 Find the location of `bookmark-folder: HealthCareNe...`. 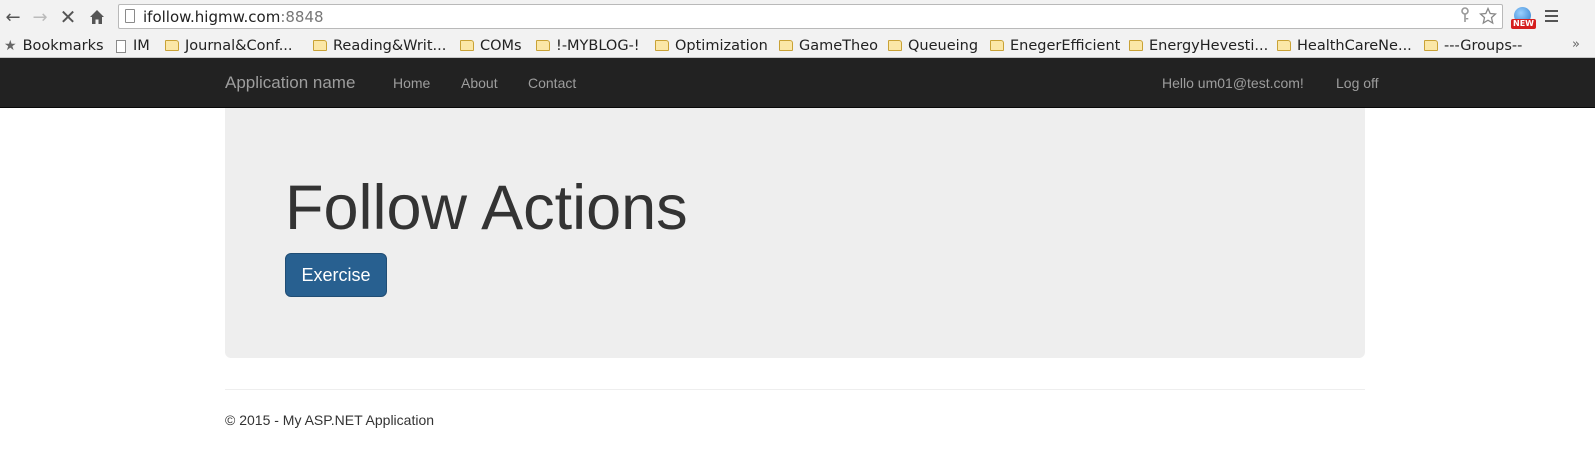

bookmark-folder: HealthCareNe... is located at coordinates (1344, 46).